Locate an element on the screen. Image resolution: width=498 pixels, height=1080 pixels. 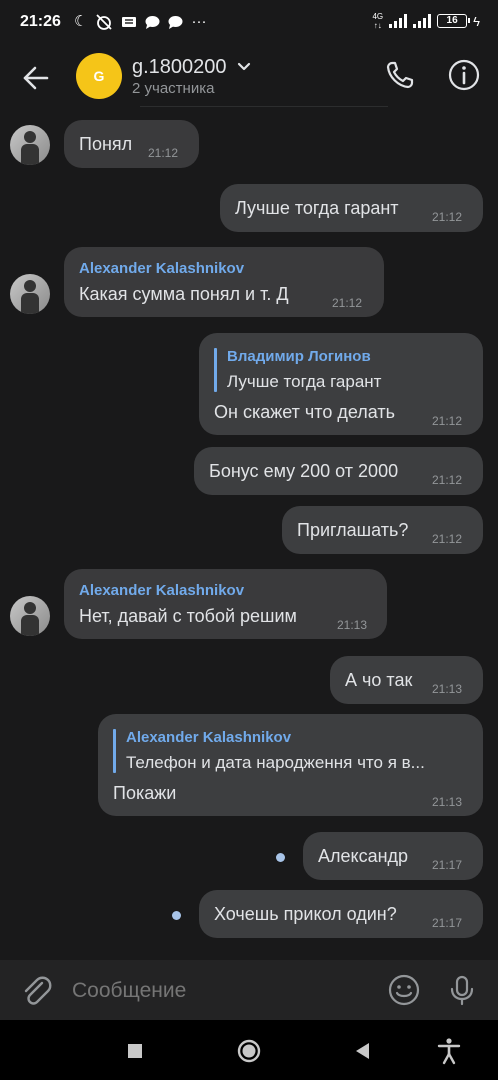
network-indicator: 4G ↑↓ is located at coordinates (378, 21).